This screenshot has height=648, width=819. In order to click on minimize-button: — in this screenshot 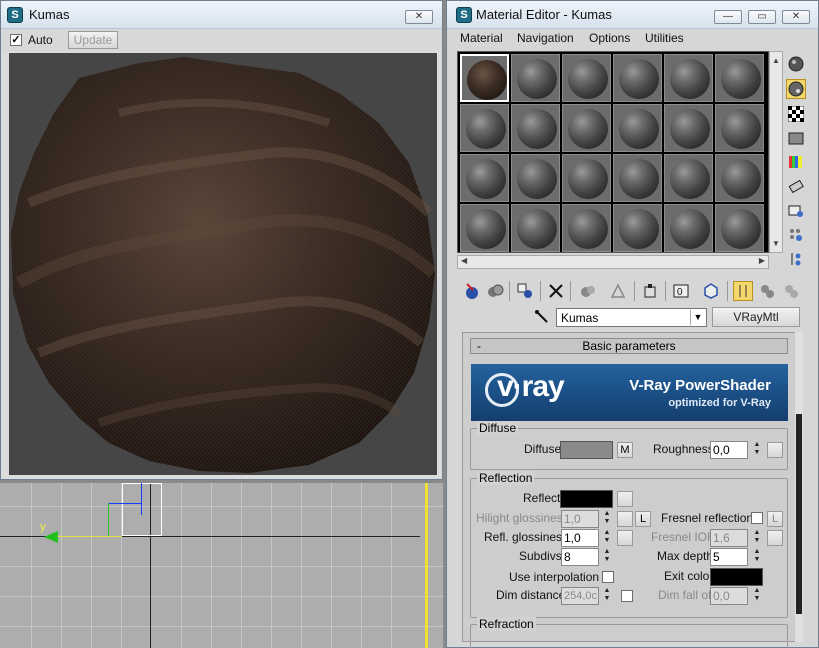, I will do `click(728, 17)`.